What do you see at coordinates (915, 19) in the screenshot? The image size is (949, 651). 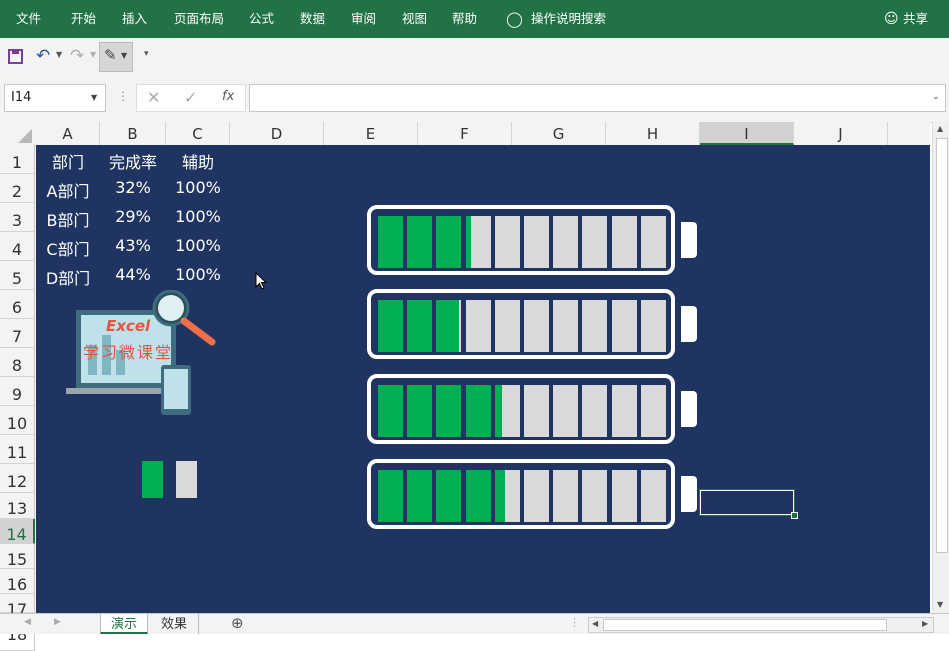 I see `share-button: 共享` at bounding box center [915, 19].